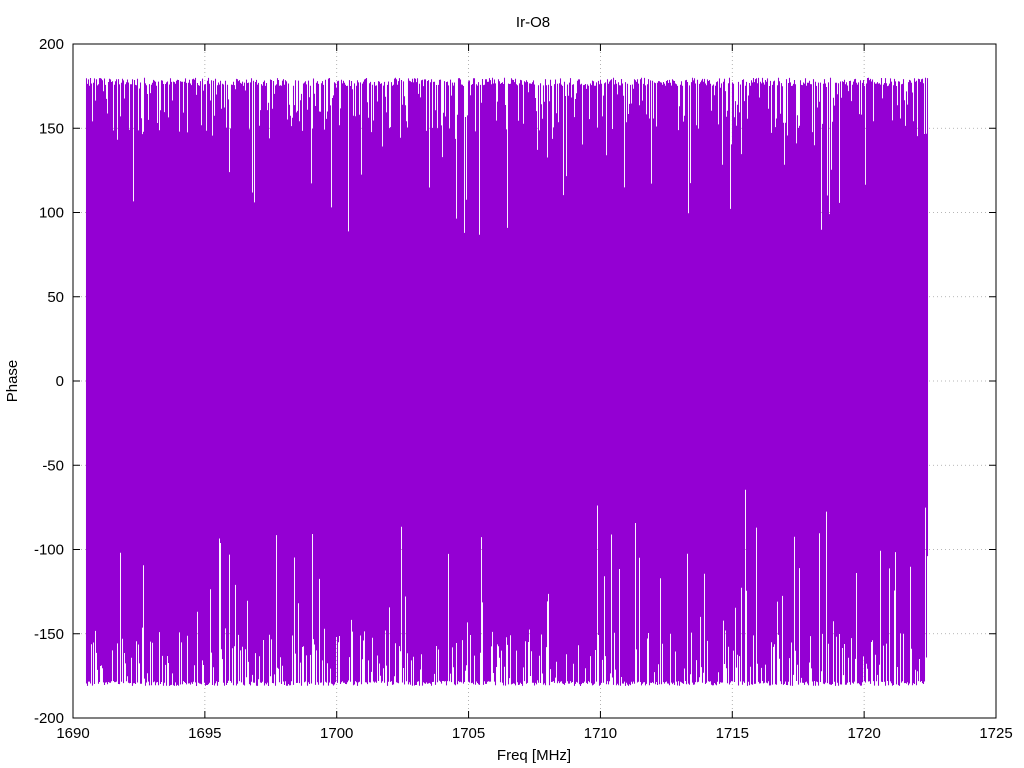  I want to click on y-tick-label: -100, so click(49, 550).